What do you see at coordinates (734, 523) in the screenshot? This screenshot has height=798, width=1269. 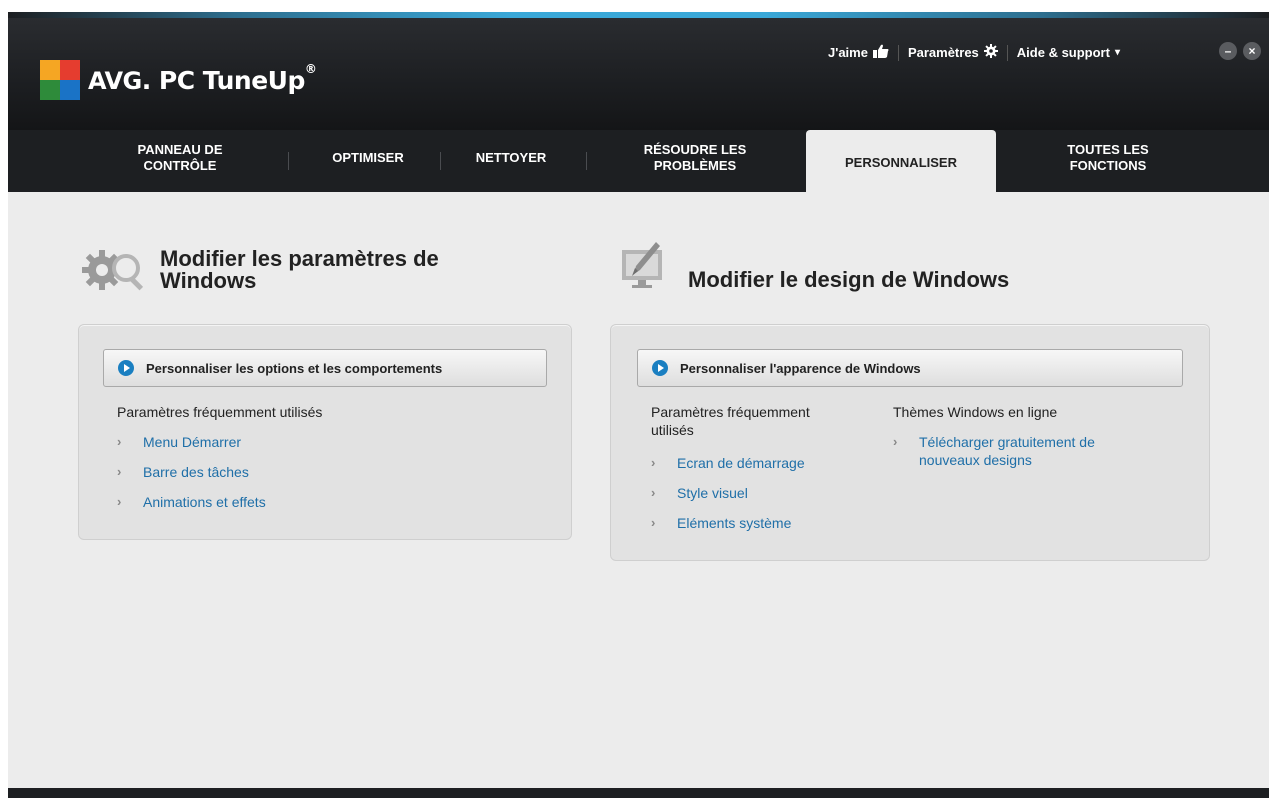 I see `link-label: Eléments système` at bounding box center [734, 523].